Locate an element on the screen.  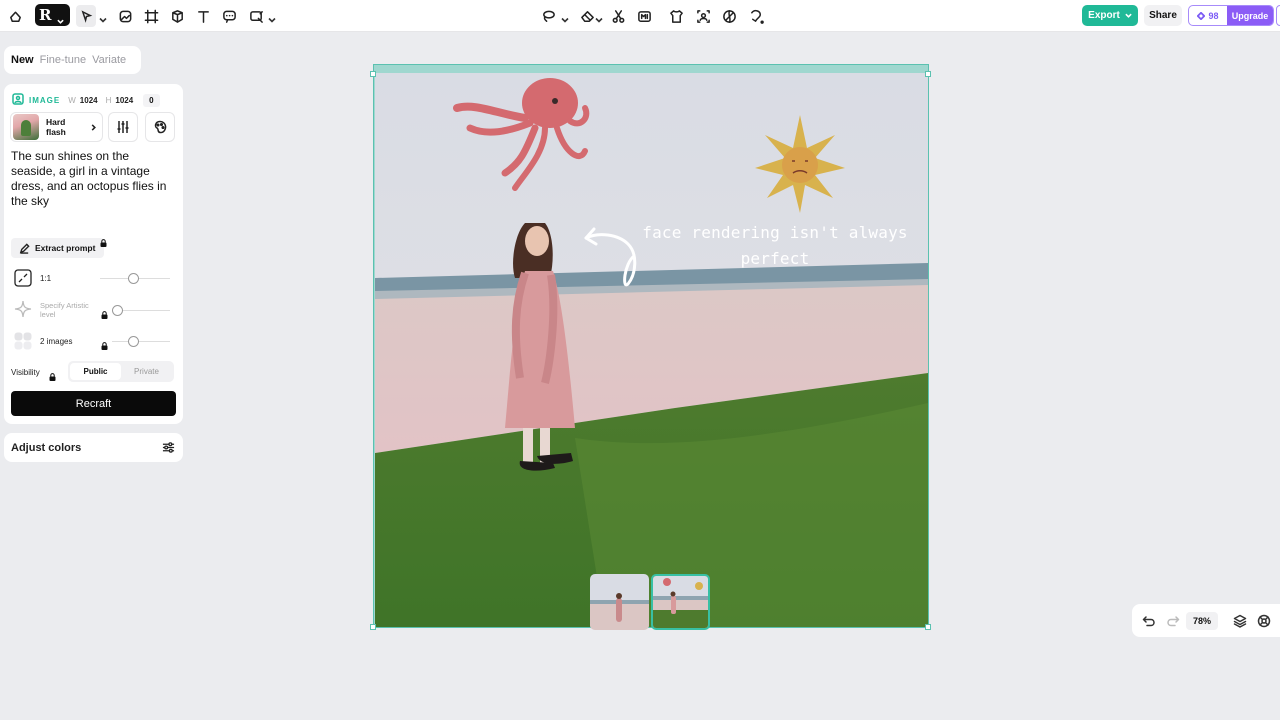
width-label: W is located at coordinates (72, 100).